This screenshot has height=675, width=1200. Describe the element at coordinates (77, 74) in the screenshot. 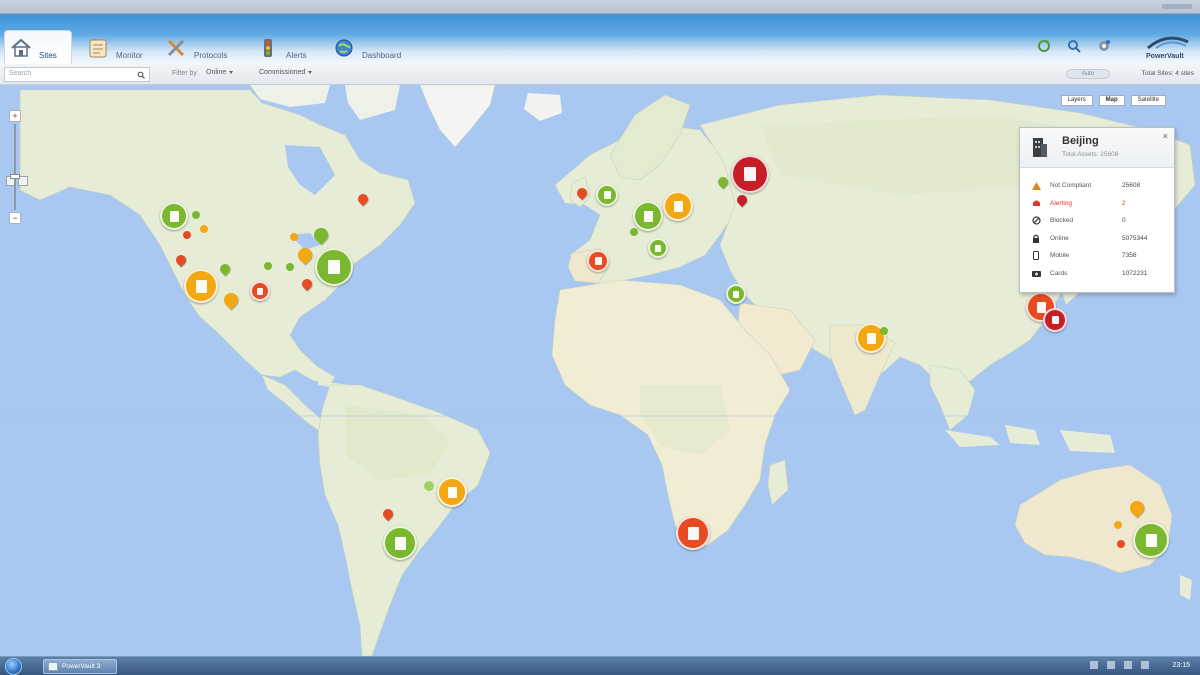

I see `search-input: Search` at that location.